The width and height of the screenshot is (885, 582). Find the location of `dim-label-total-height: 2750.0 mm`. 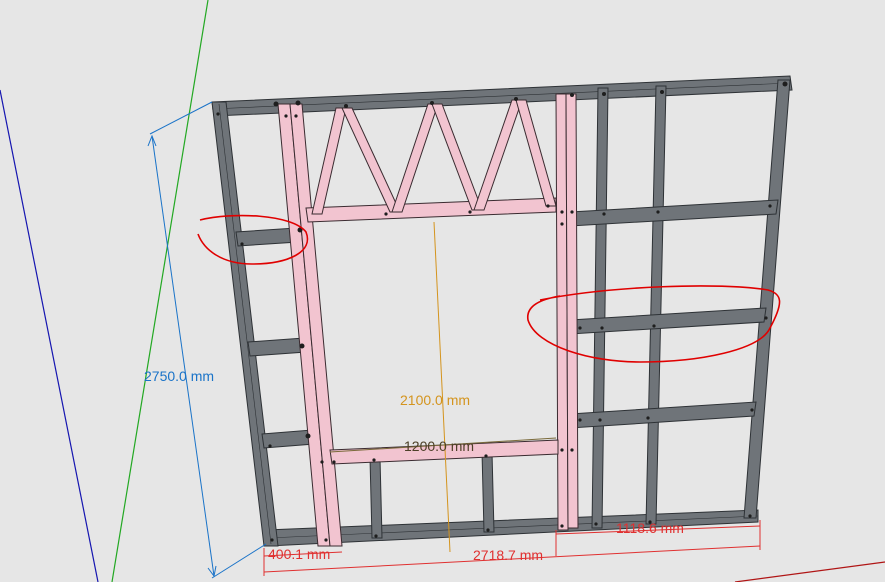

dim-label-total-height: 2750.0 mm is located at coordinates (179, 376).